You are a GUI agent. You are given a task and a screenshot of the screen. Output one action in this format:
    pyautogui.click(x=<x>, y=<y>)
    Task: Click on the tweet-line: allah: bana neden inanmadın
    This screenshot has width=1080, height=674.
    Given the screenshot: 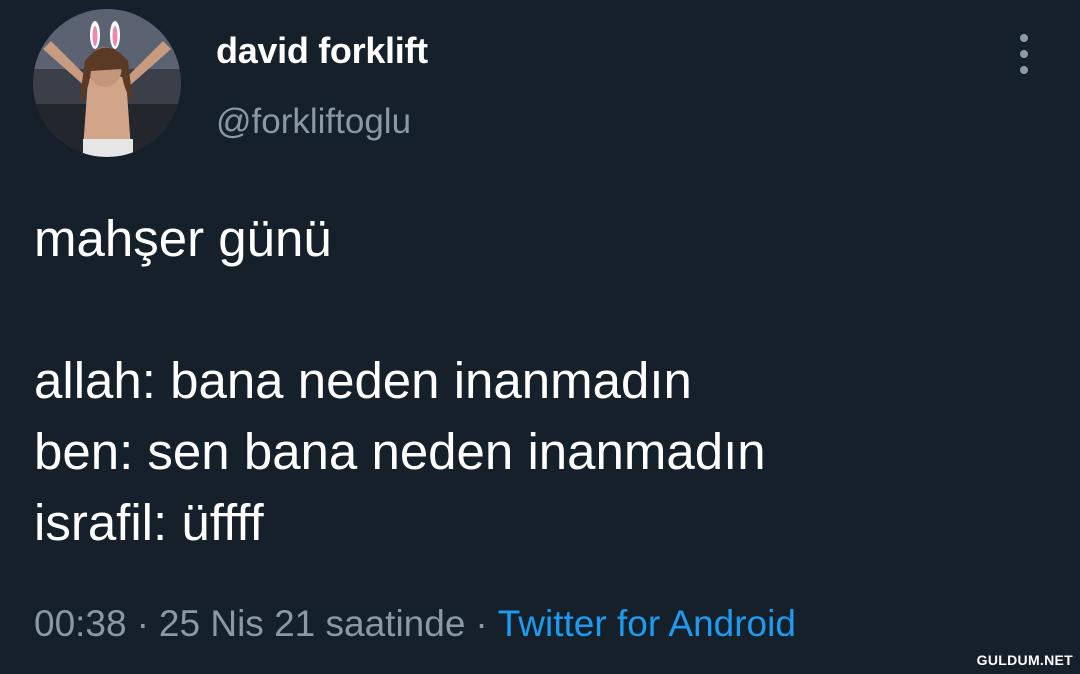 What is the action you would take?
    pyautogui.click(x=363, y=380)
    